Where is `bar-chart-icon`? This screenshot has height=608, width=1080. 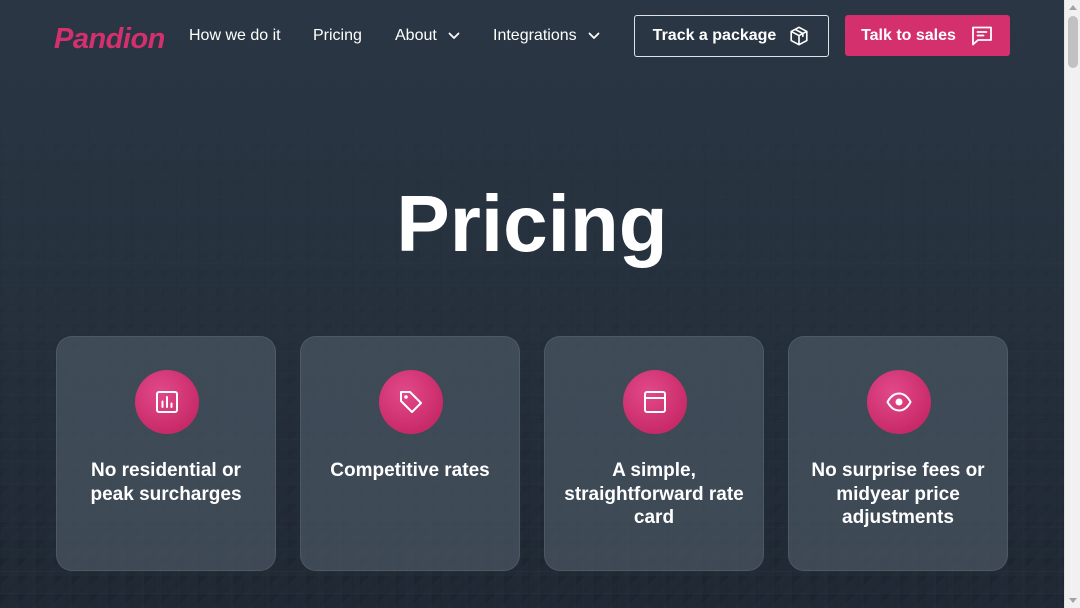
bar-chart-icon is located at coordinates (167, 402).